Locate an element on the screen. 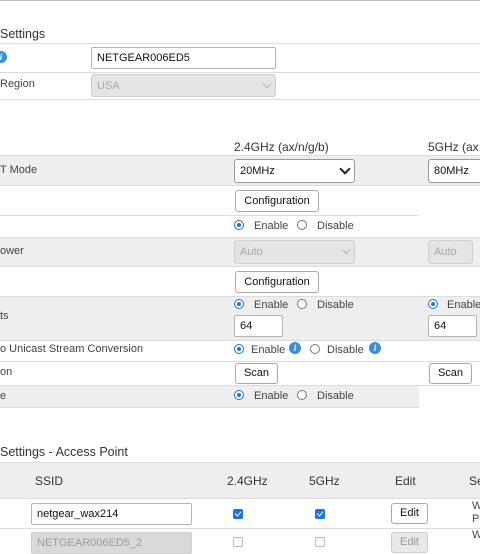 The image size is (480, 554). ht-mode-value-5ghz: 80MHz is located at coordinates (451, 171).